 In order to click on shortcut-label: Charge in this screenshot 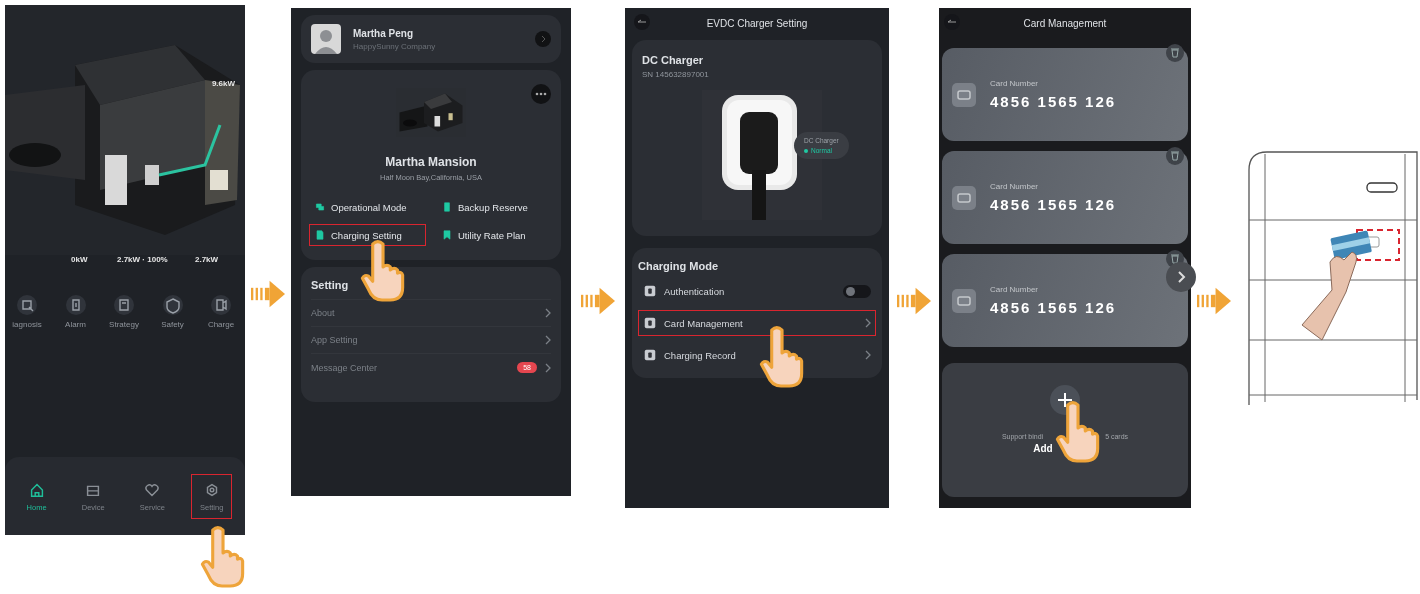, I will do `click(221, 324)`.